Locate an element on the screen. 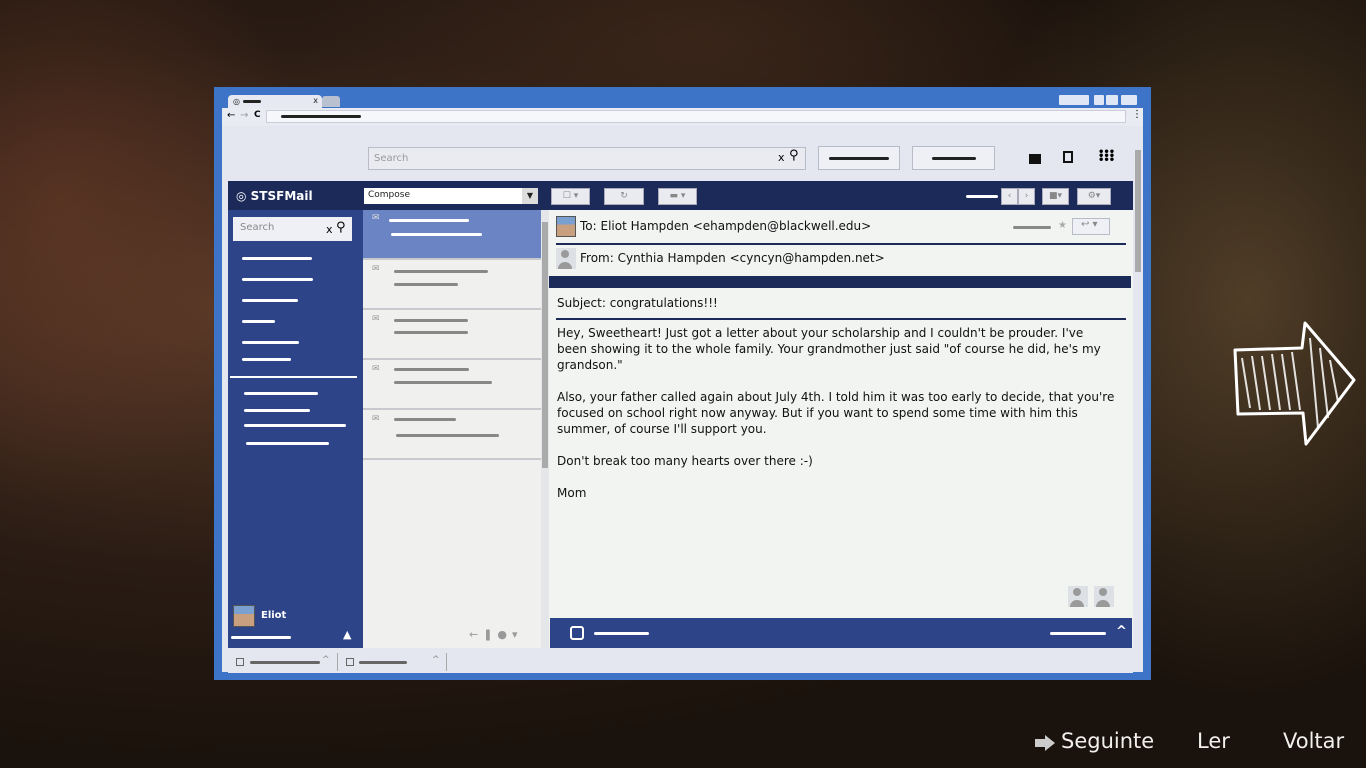 This screenshot has height=768, width=1366. reload-icon: C is located at coordinates (257, 115).